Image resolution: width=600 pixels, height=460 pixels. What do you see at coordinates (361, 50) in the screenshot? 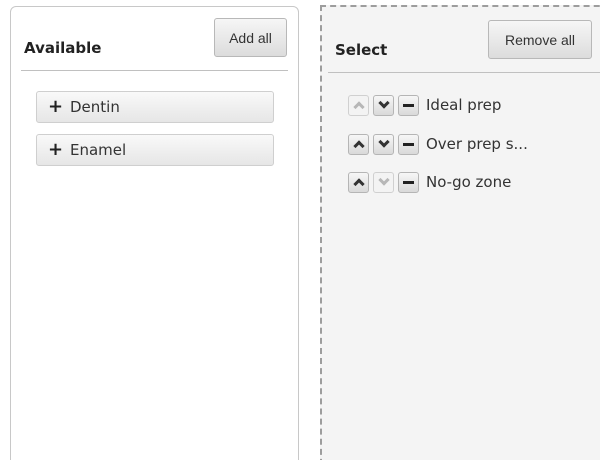
I see `select-title: Select` at bounding box center [361, 50].